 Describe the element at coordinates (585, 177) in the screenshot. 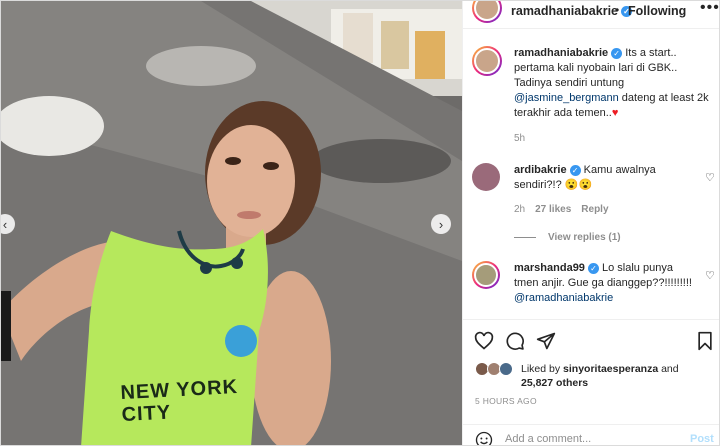

I see `comment-text: ardibakrie ✓ Kamu awalnya sendiri?!? 😮😮` at that location.